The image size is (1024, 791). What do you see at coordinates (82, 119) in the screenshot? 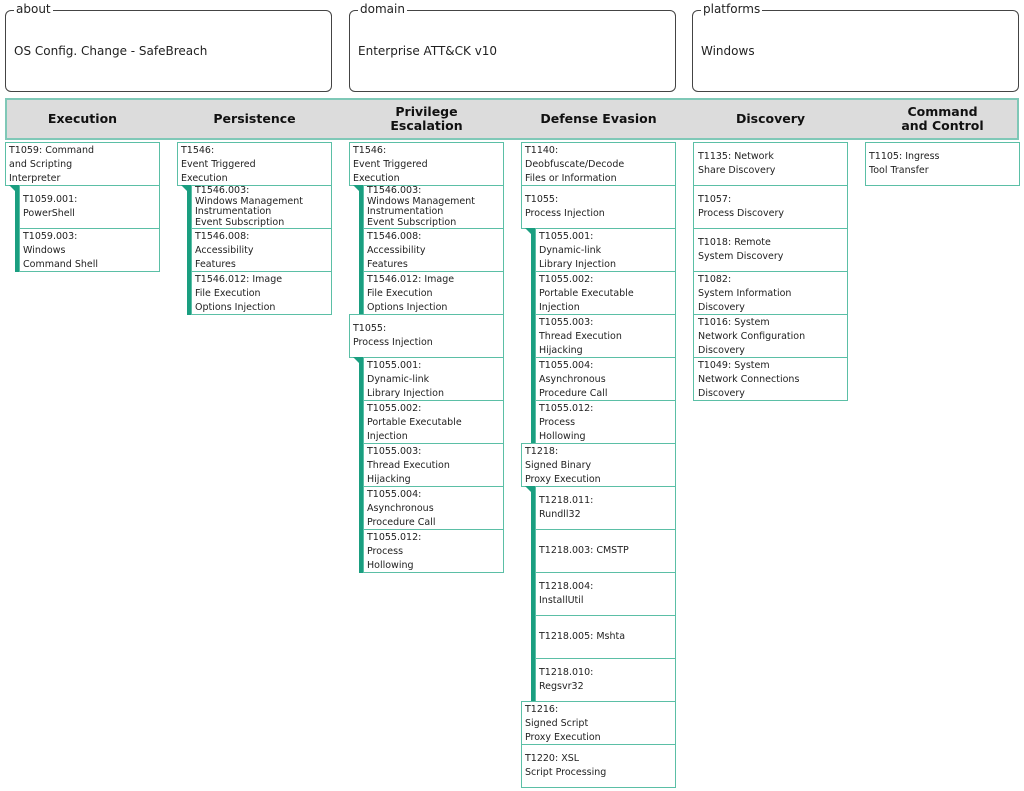
I see `tactic-header-execution: Execution` at bounding box center [82, 119].